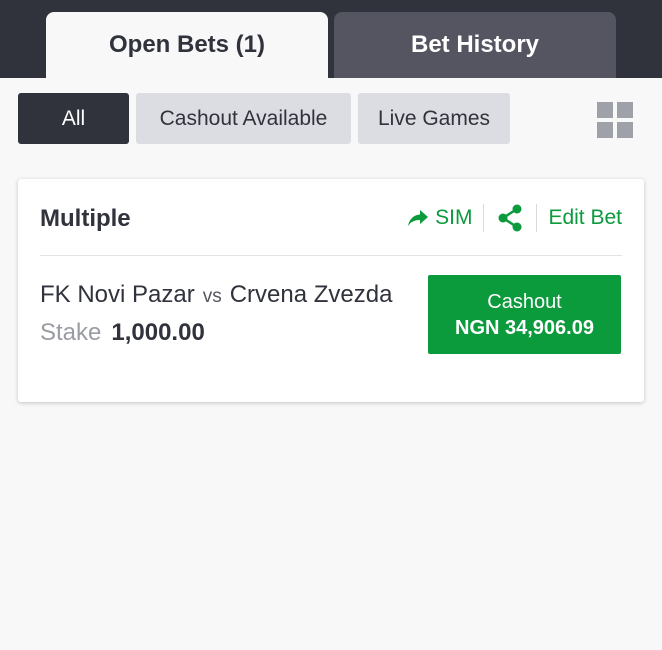 The width and height of the screenshot is (662, 650). I want to click on share-button, so click(510, 218).